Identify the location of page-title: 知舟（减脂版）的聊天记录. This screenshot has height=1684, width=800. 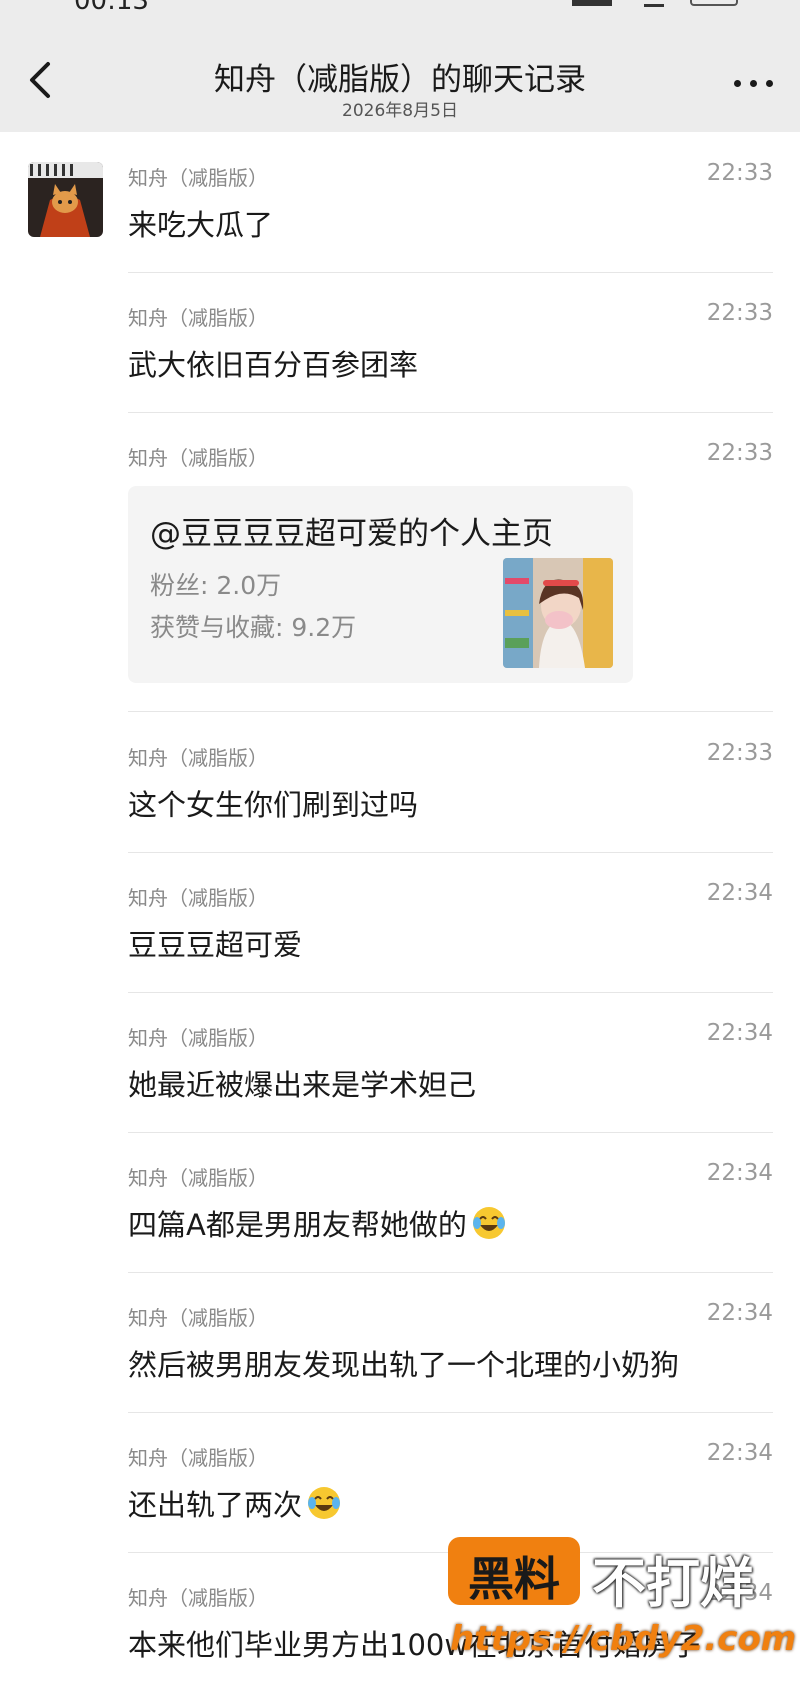
(400, 80).